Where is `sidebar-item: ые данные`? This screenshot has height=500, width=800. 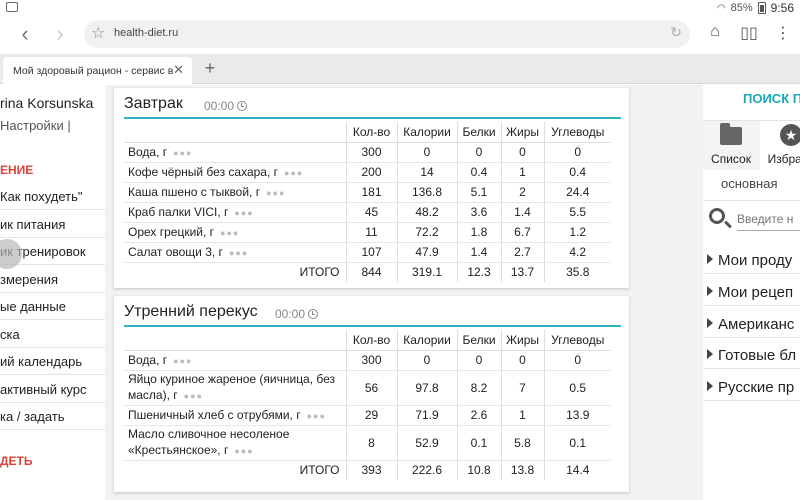
sidebar-item: ые данные is located at coordinates (52, 306).